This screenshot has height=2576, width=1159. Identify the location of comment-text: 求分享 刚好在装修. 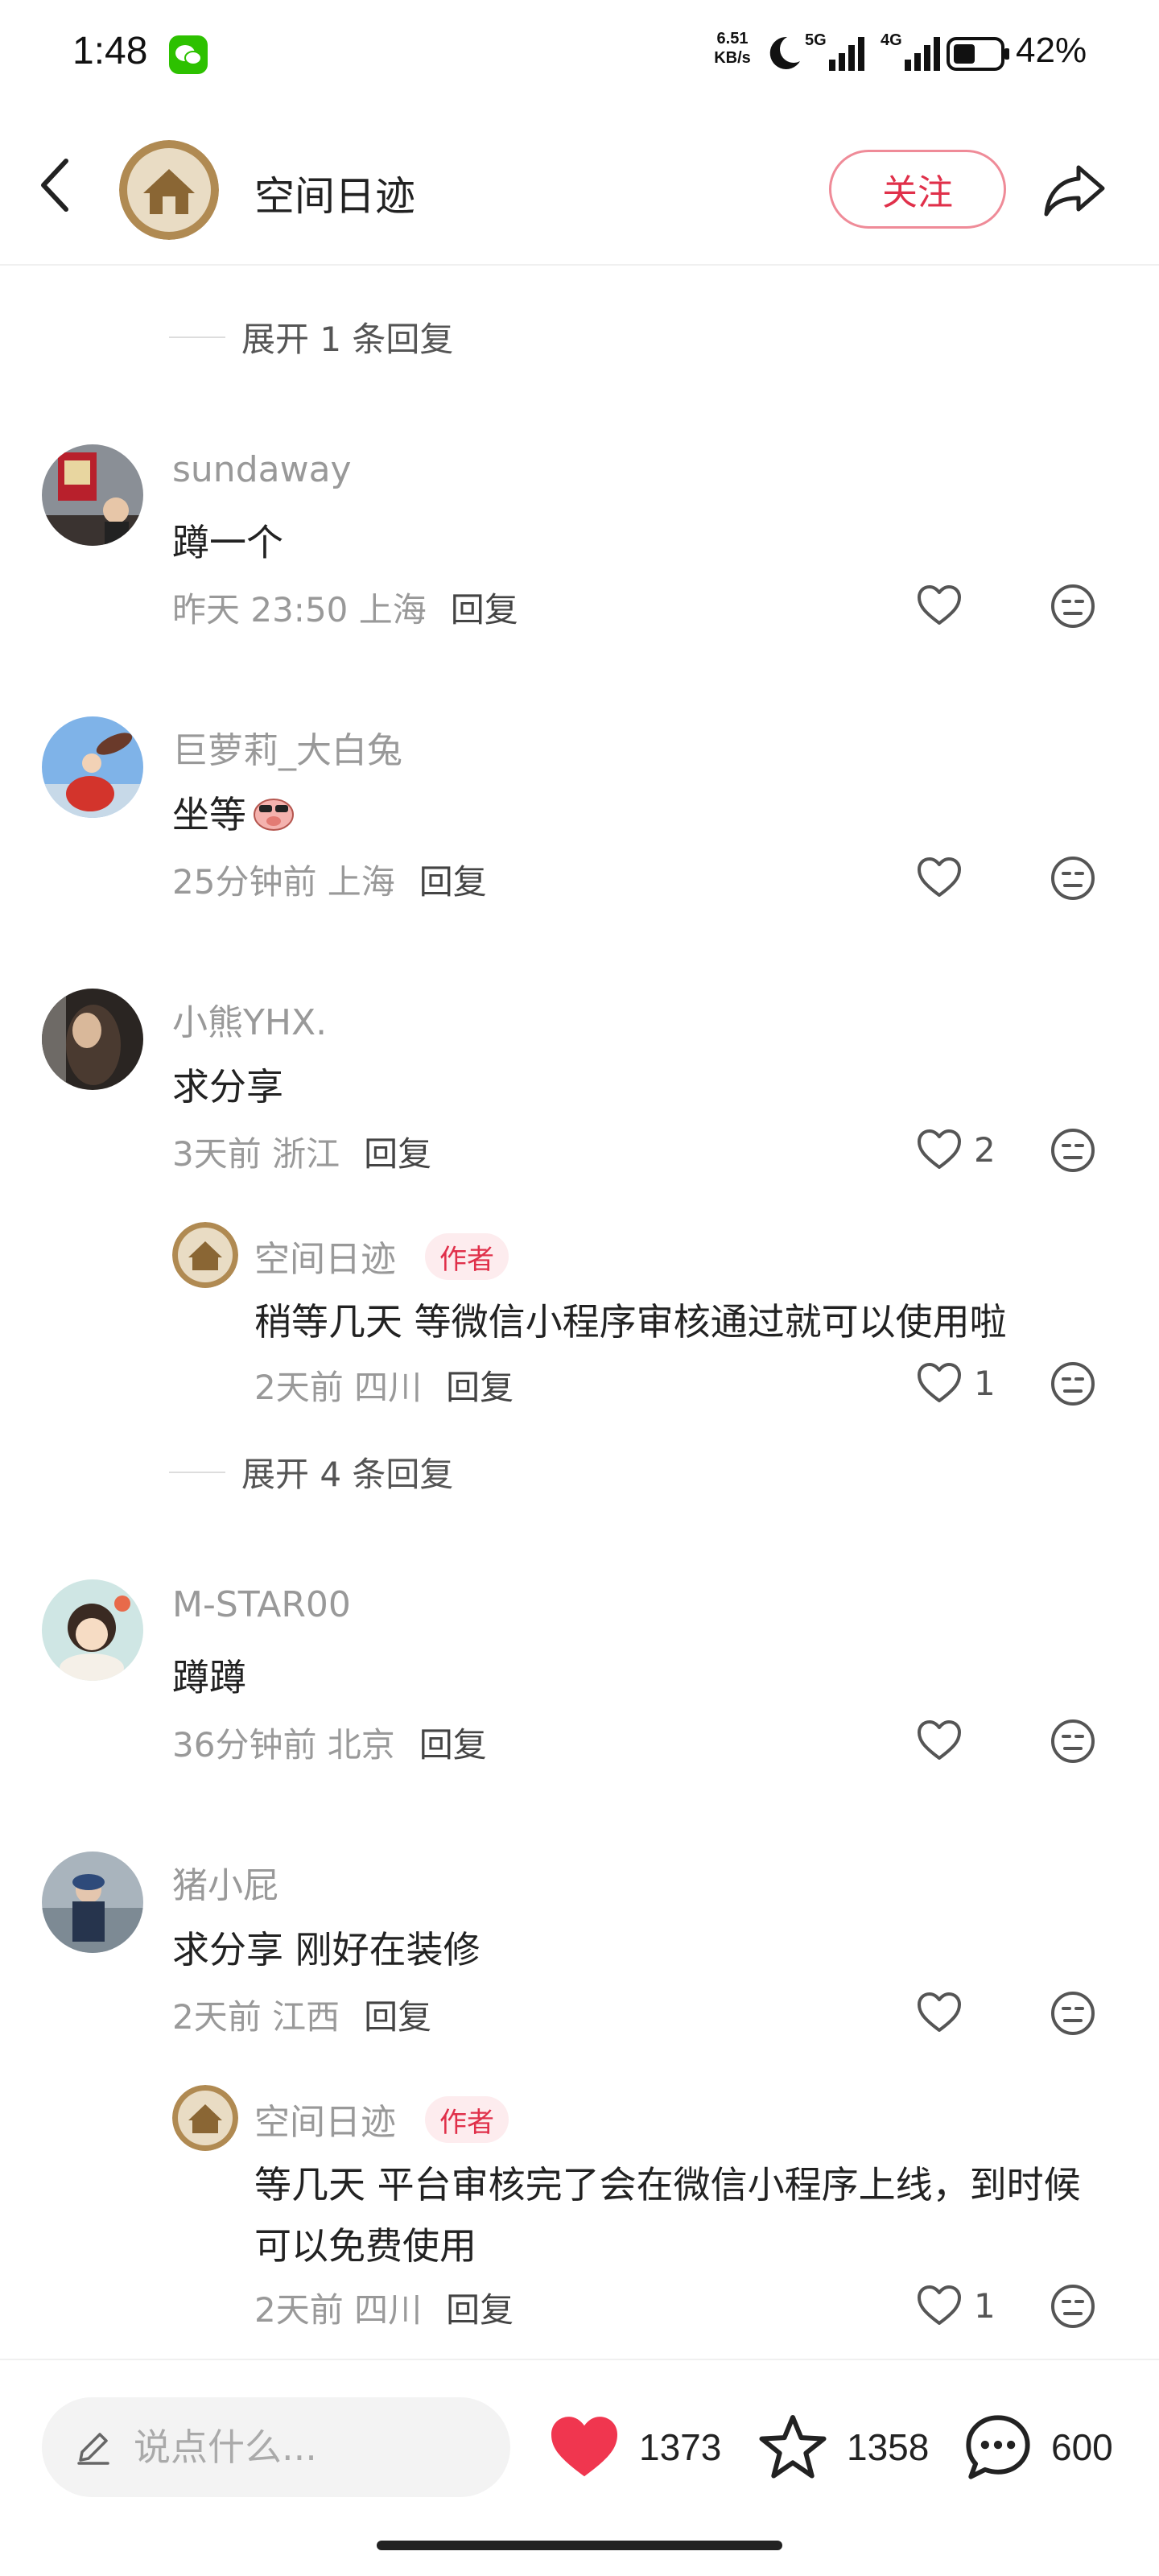
(326, 1949).